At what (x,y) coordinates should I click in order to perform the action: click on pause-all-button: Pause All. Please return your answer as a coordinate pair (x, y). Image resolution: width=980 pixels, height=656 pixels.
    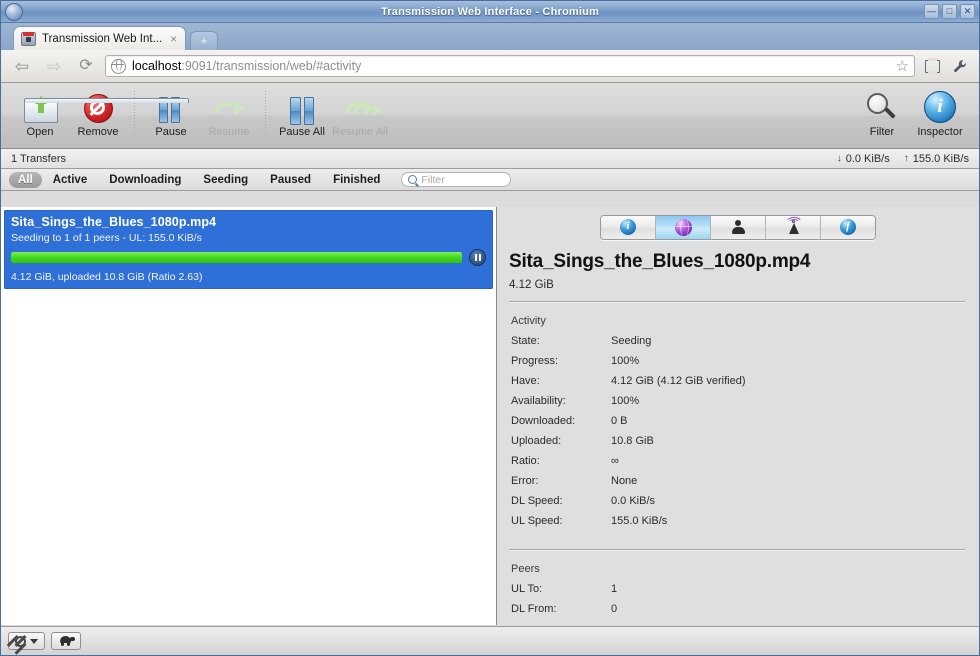
    Looking at the image, I should click on (302, 113).